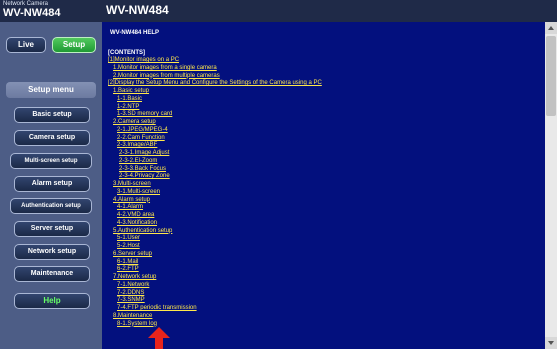 This screenshot has height=349, width=557. What do you see at coordinates (132, 316) in the screenshot?
I see `toc-link: 8.Maintenance` at bounding box center [132, 316].